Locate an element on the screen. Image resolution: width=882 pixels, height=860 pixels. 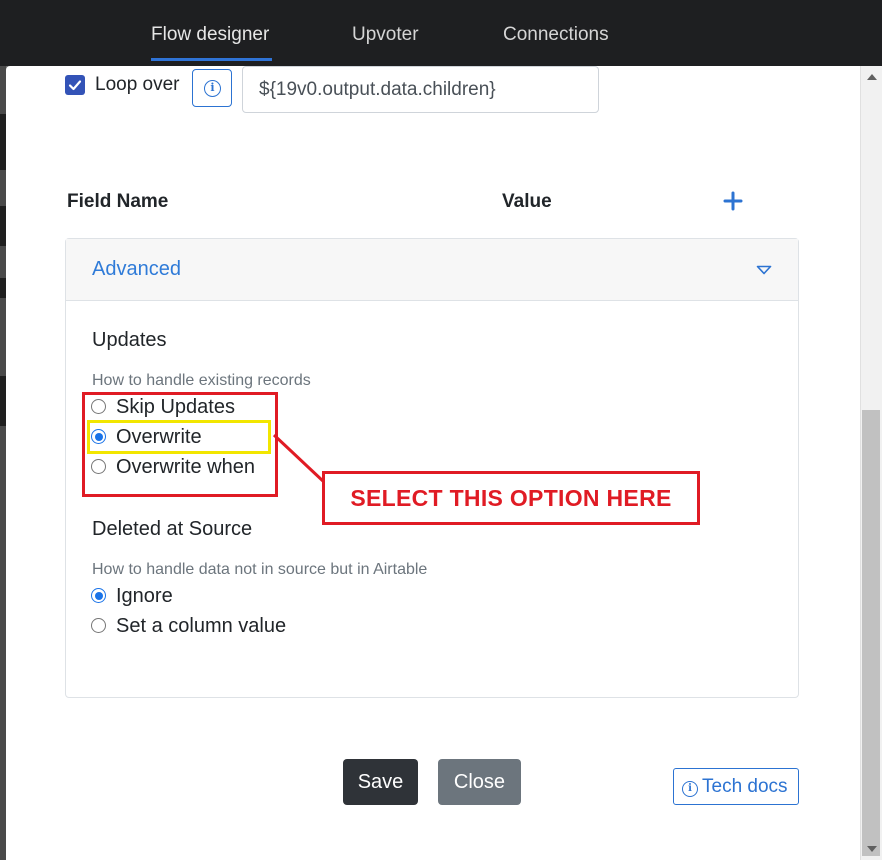
field-name-header: Field Name is located at coordinates (118, 201).